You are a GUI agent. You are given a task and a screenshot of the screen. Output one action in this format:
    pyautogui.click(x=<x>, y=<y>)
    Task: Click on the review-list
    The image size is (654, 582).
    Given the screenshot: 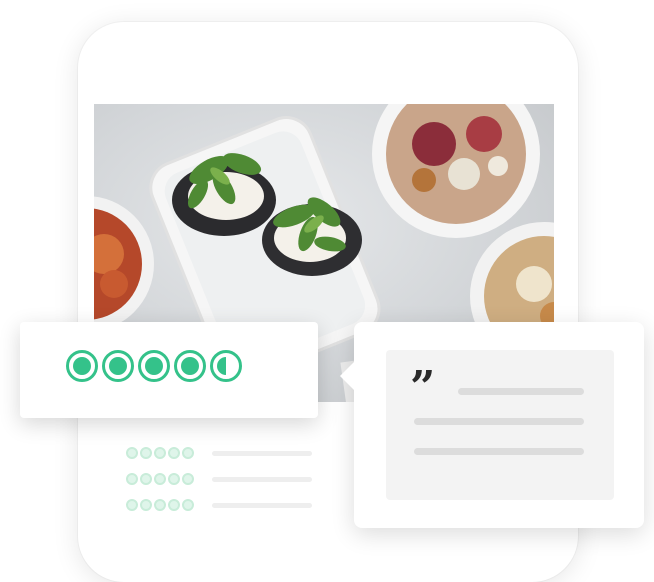 What is the action you would take?
    pyautogui.click(x=219, y=479)
    